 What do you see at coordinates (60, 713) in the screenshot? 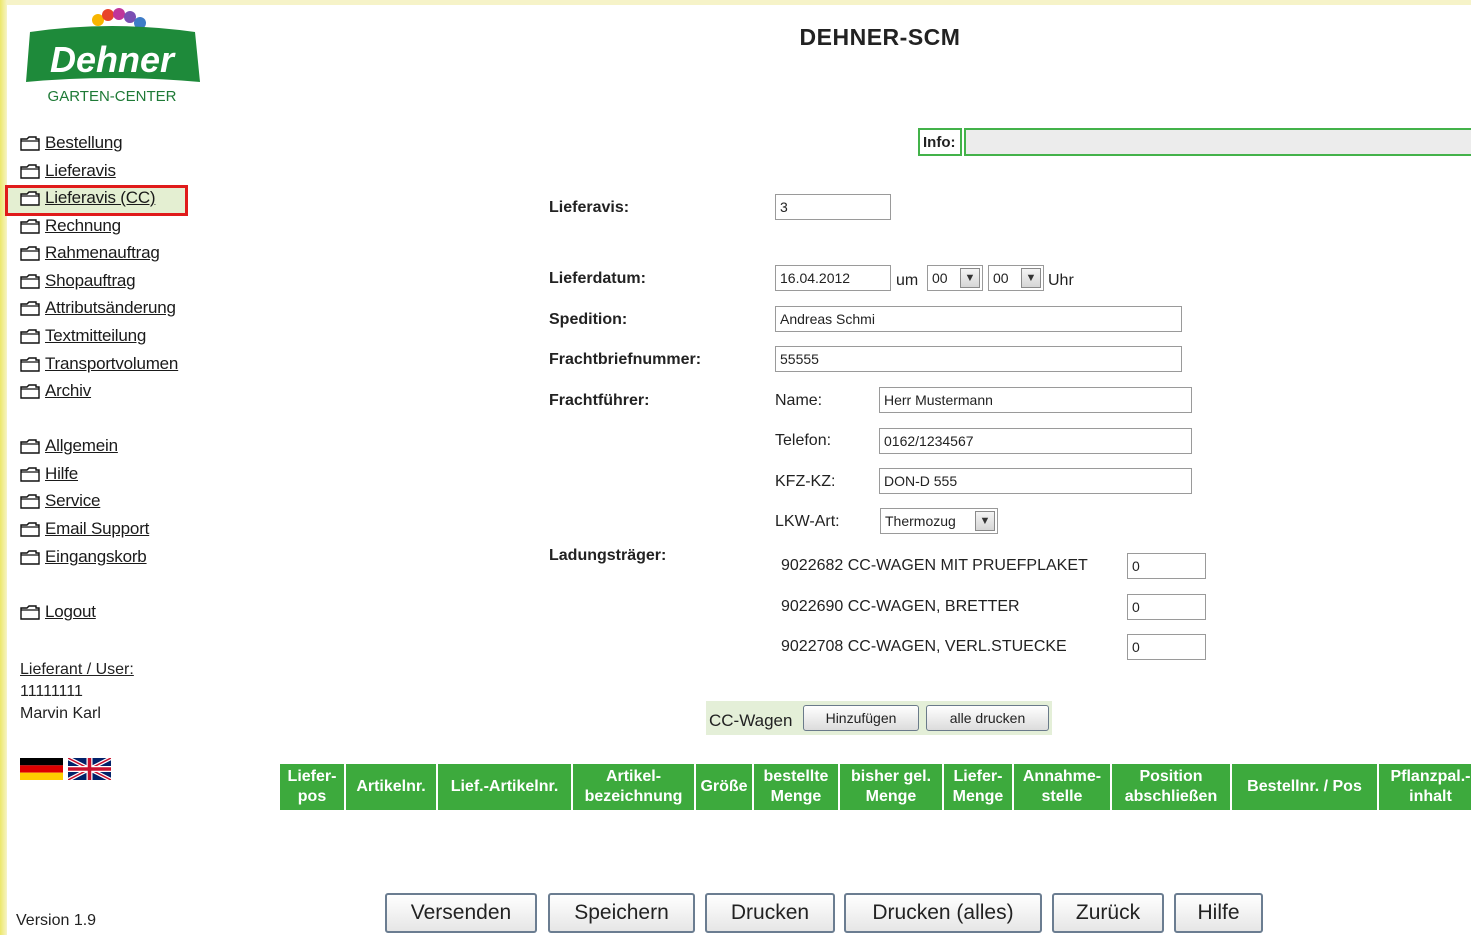
I see `user-name: Marvin Karl` at bounding box center [60, 713].